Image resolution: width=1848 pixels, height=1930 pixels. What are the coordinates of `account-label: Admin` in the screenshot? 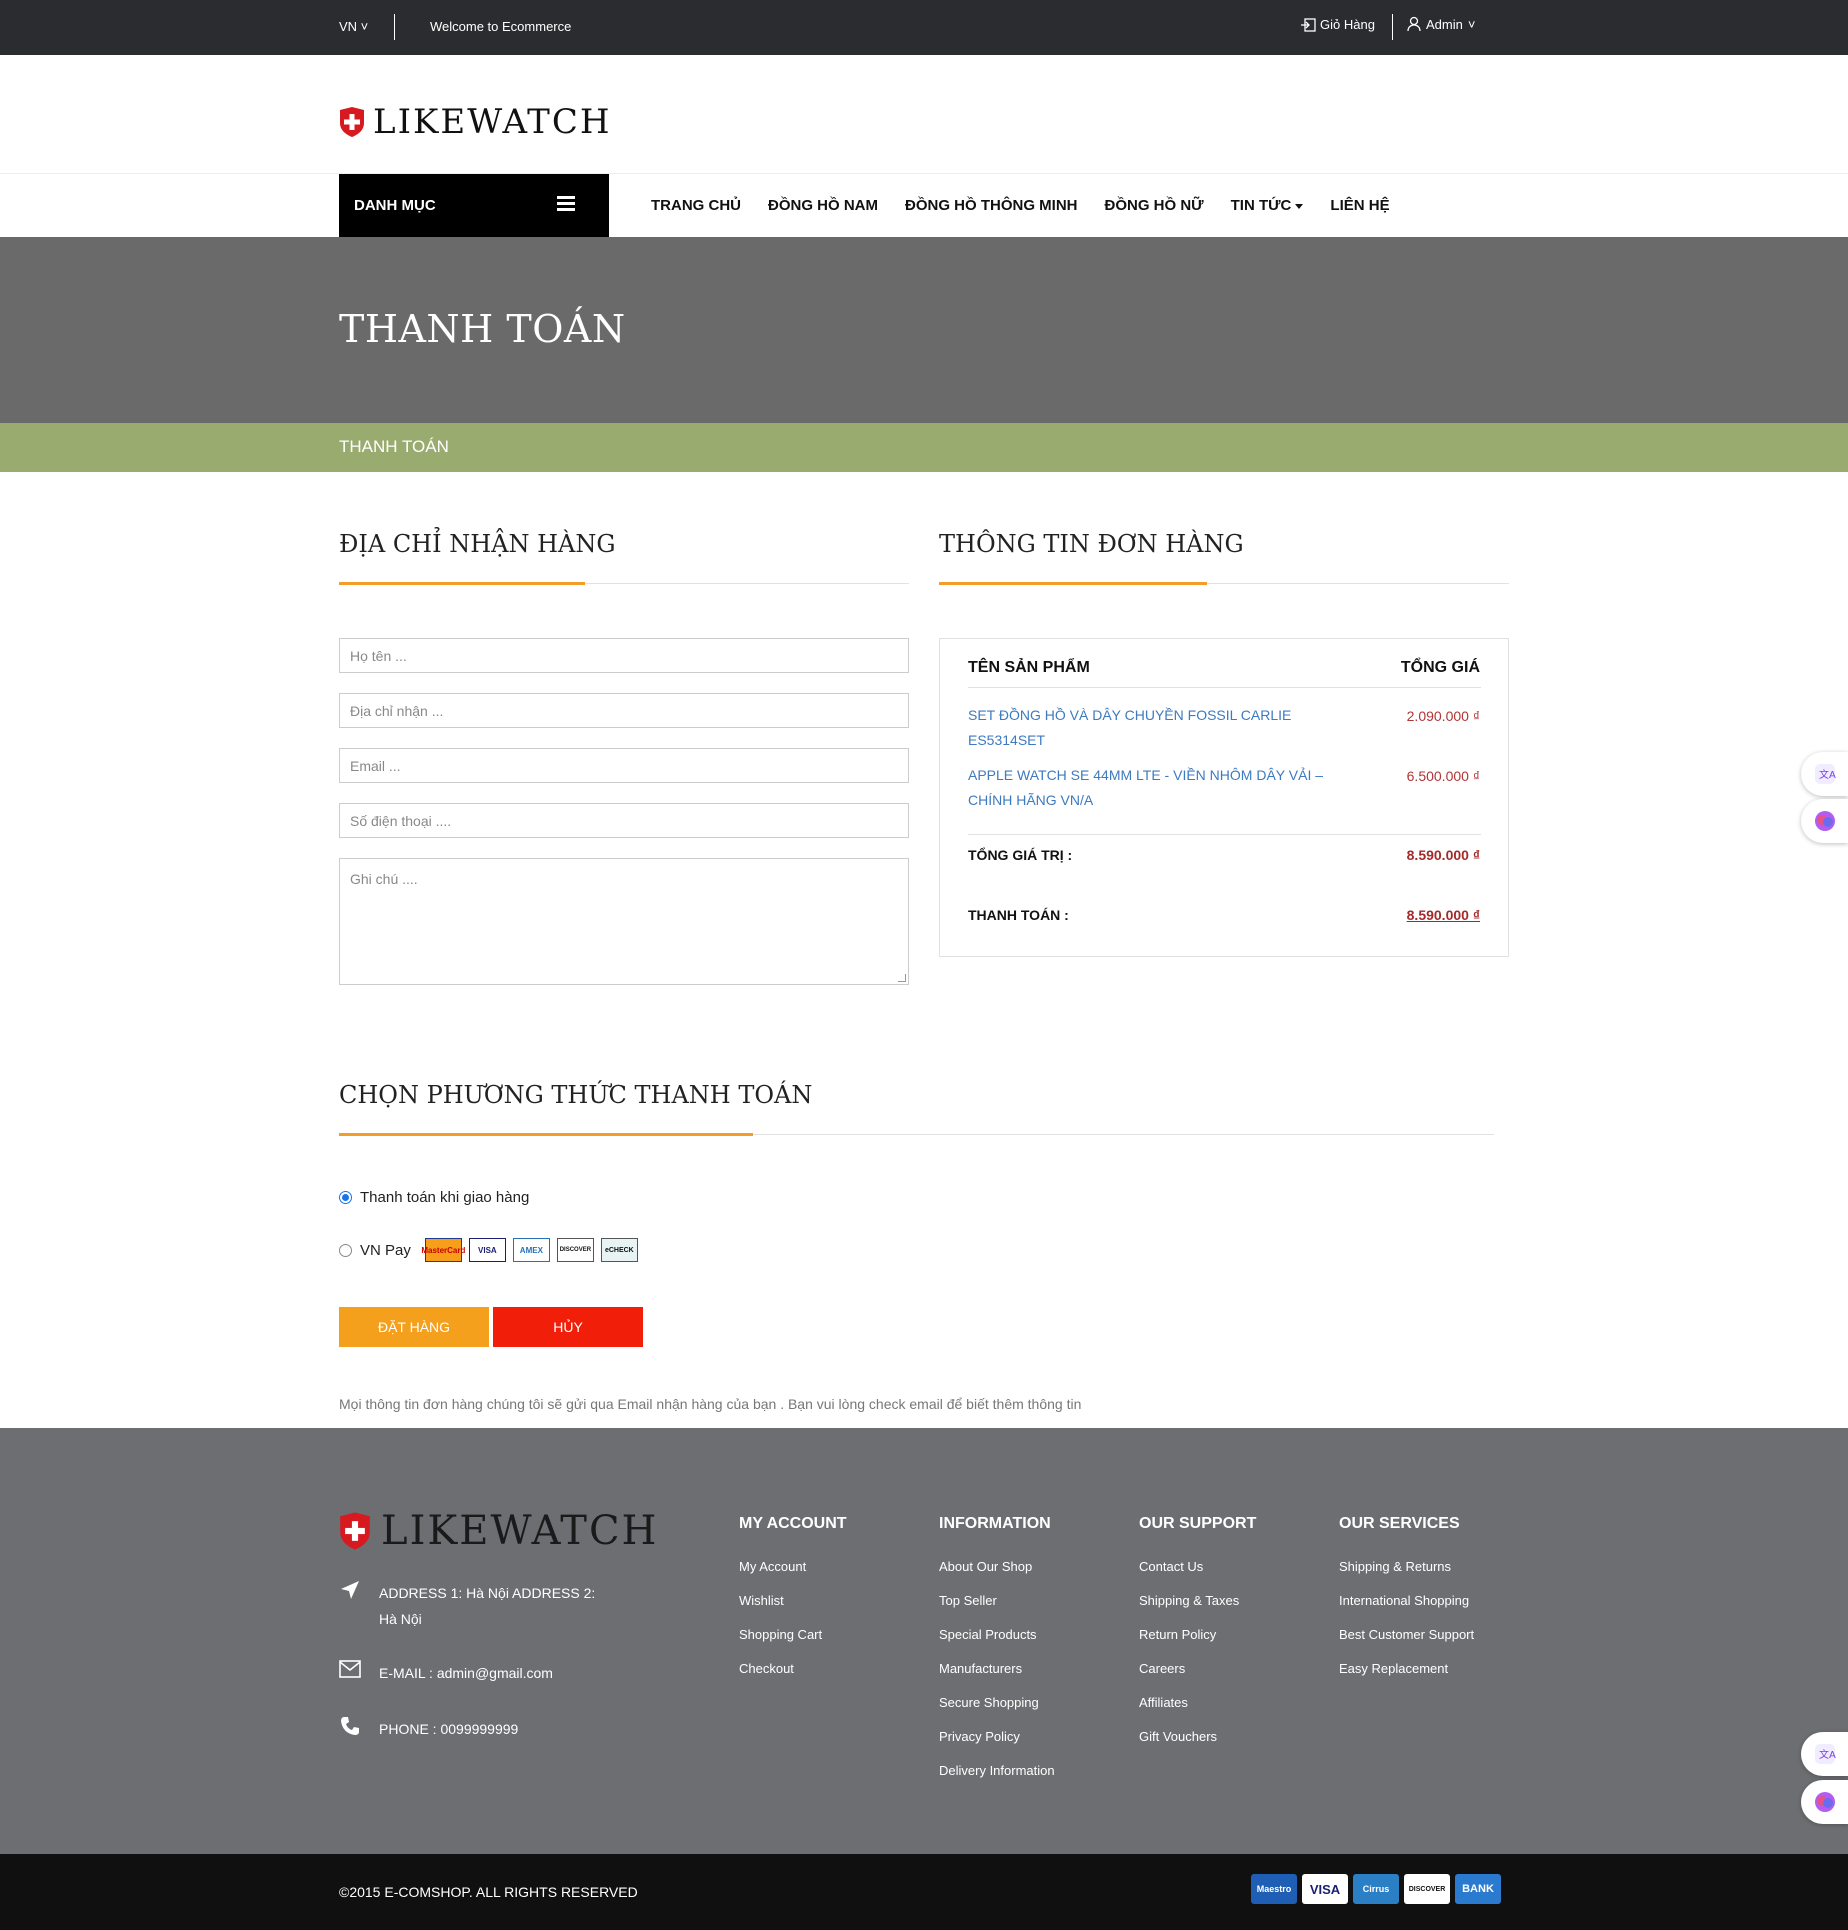 It's located at (1444, 24).